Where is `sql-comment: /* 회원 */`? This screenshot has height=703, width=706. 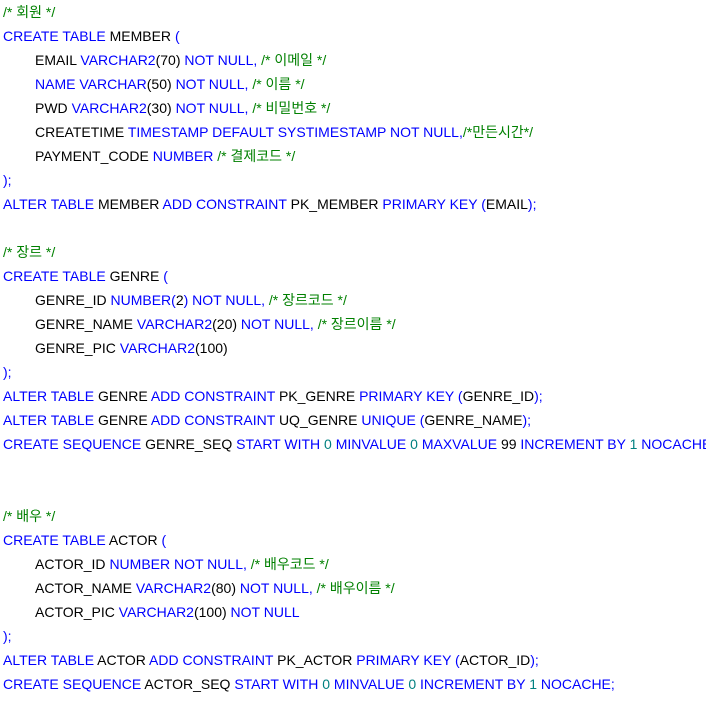 sql-comment: /* 회원 */ is located at coordinates (29, 12).